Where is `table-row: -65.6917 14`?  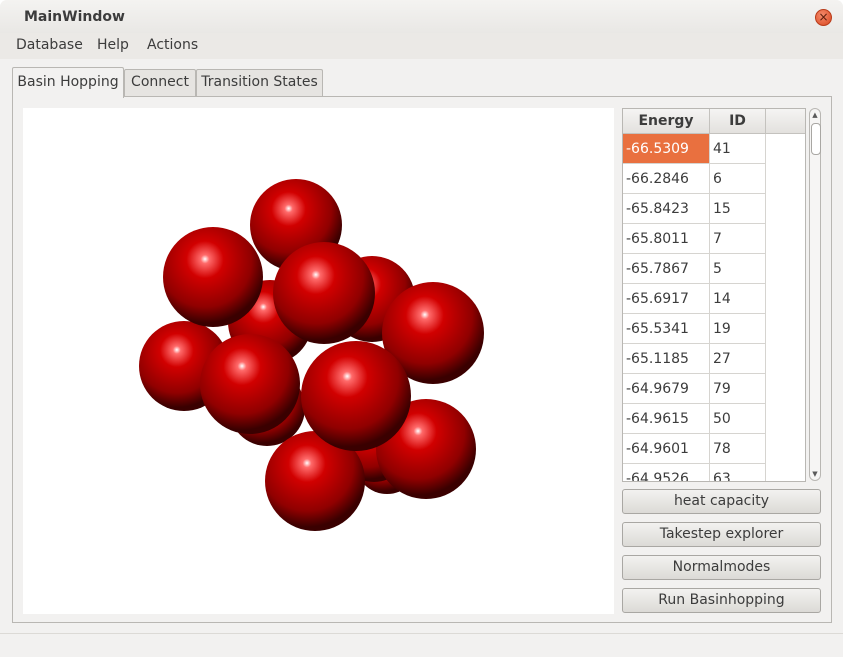
table-row: -65.6917 14 is located at coordinates (694, 299).